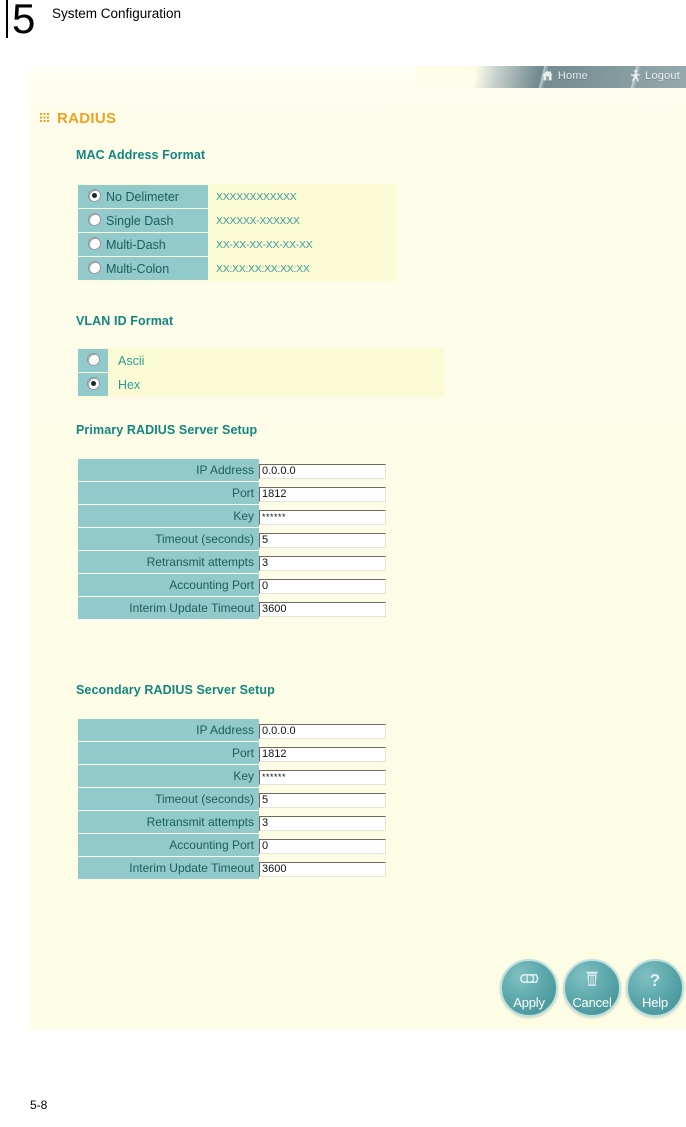 The width and height of the screenshot is (686, 1127). What do you see at coordinates (343, 28) in the screenshot?
I see `manual-chapter-header: 5 System Configuration` at bounding box center [343, 28].